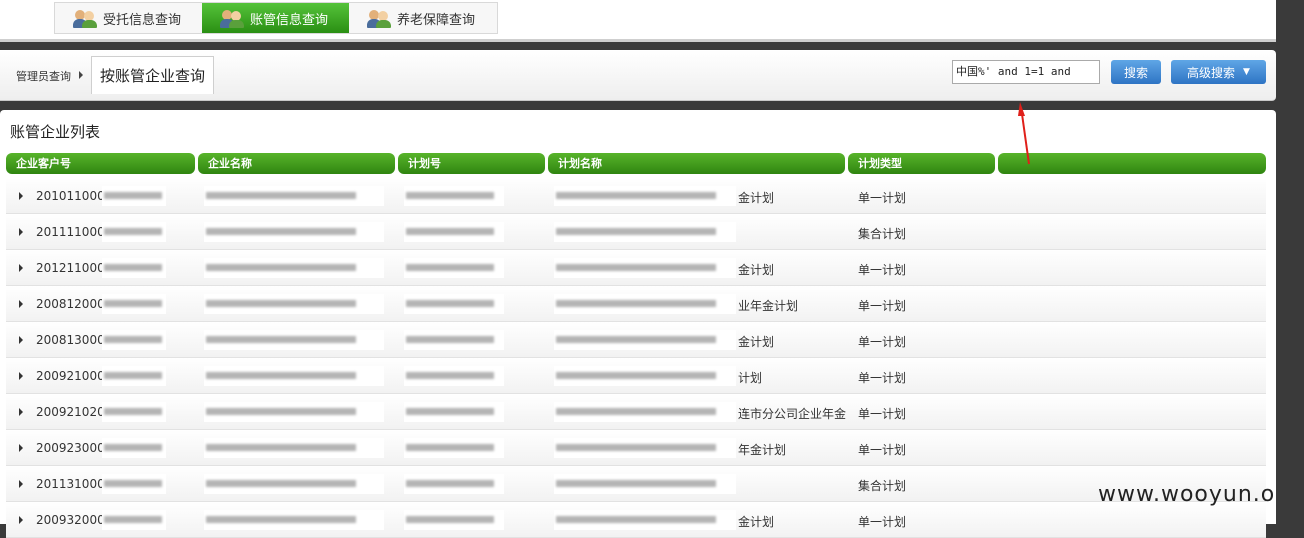 The height and width of the screenshot is (538, 1304). What do you see at coordinates (471, 163) in the screenshot?
I see `column-header-plan-id: 计划号` at bounding box center [471, 163].